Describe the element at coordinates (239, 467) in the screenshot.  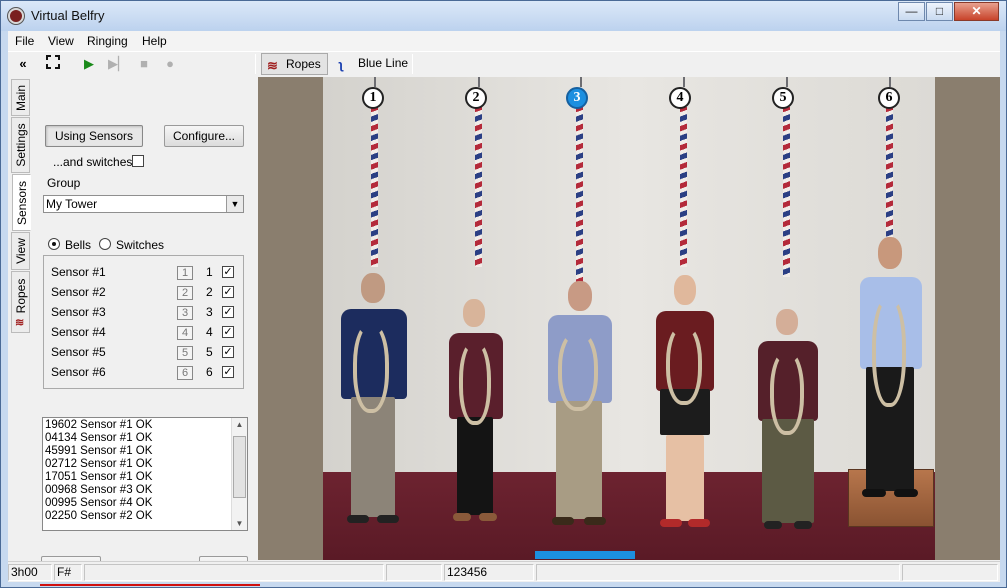
I see `scroll-thumb` at that location.